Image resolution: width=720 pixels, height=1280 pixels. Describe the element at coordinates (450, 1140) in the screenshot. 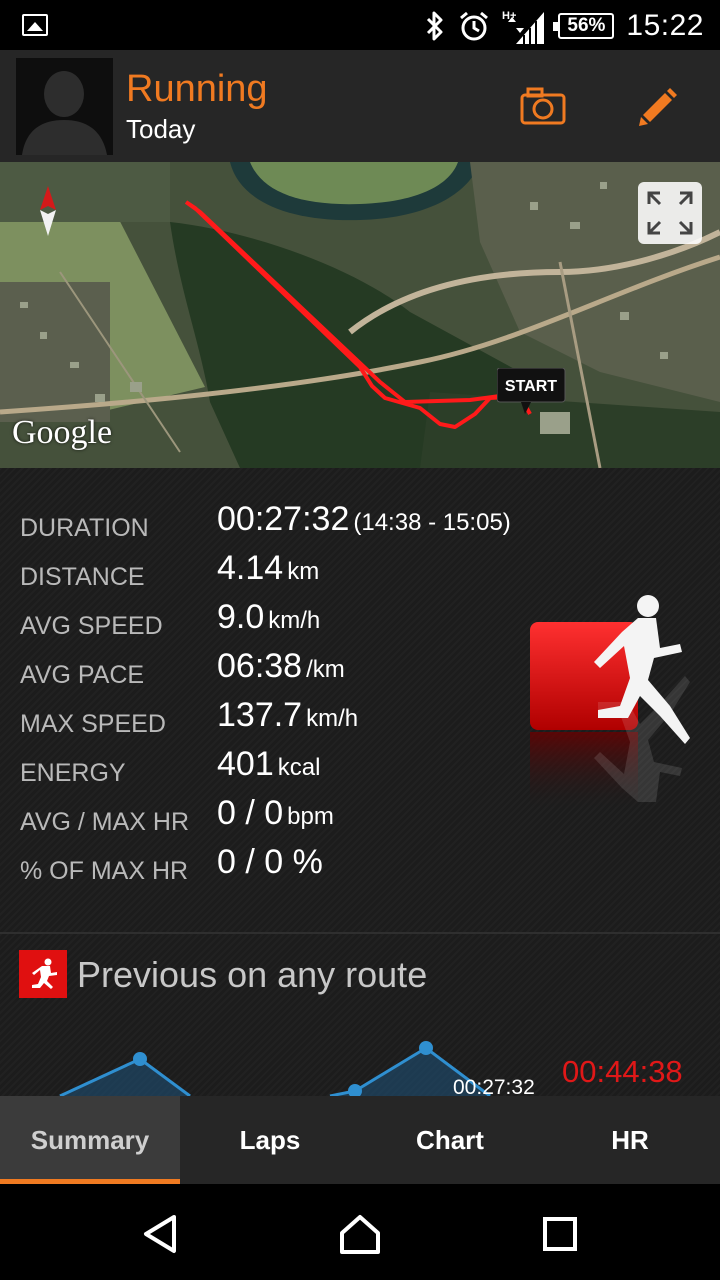

I see `tab-chart: Chart` at that location.